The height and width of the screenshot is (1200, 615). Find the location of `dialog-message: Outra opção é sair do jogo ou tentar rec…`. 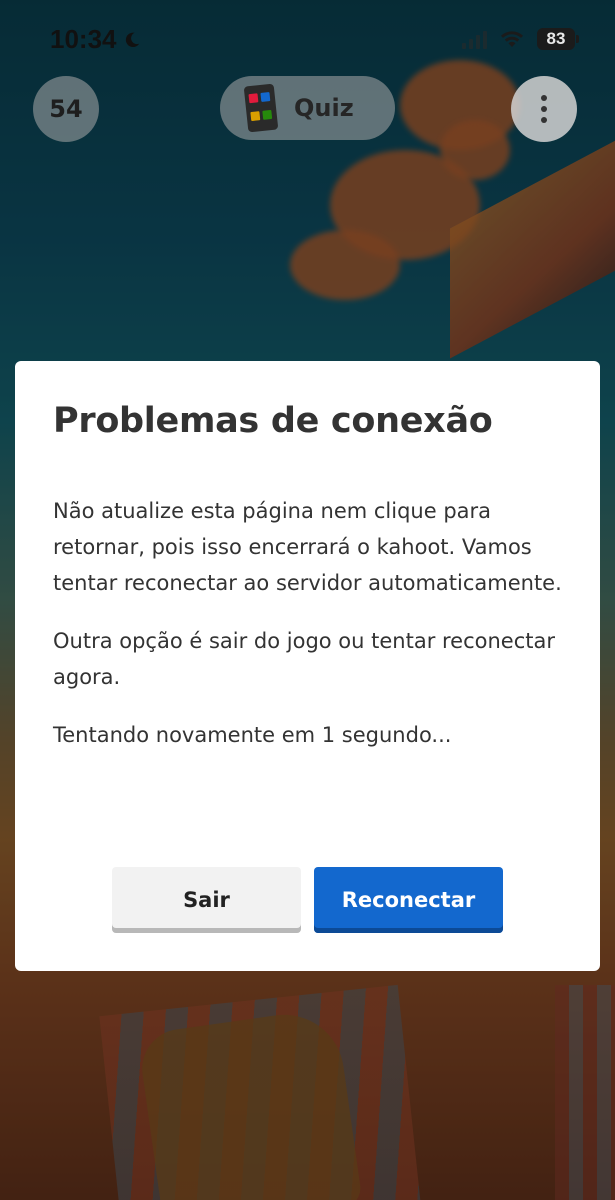

dialog-message: Outra opção é sair do jogo ou tentar rec… is located at coordinates (304, 659).